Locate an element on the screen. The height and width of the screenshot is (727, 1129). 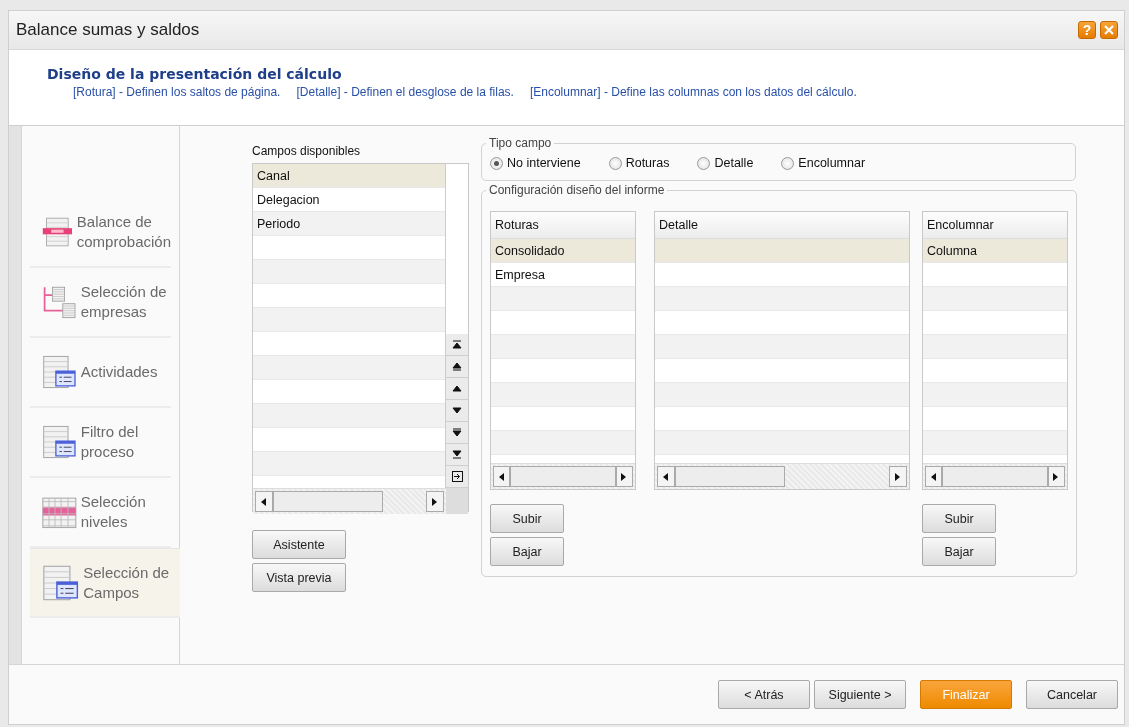
arrow-into-box-icon is located at coordinates (457, 476).